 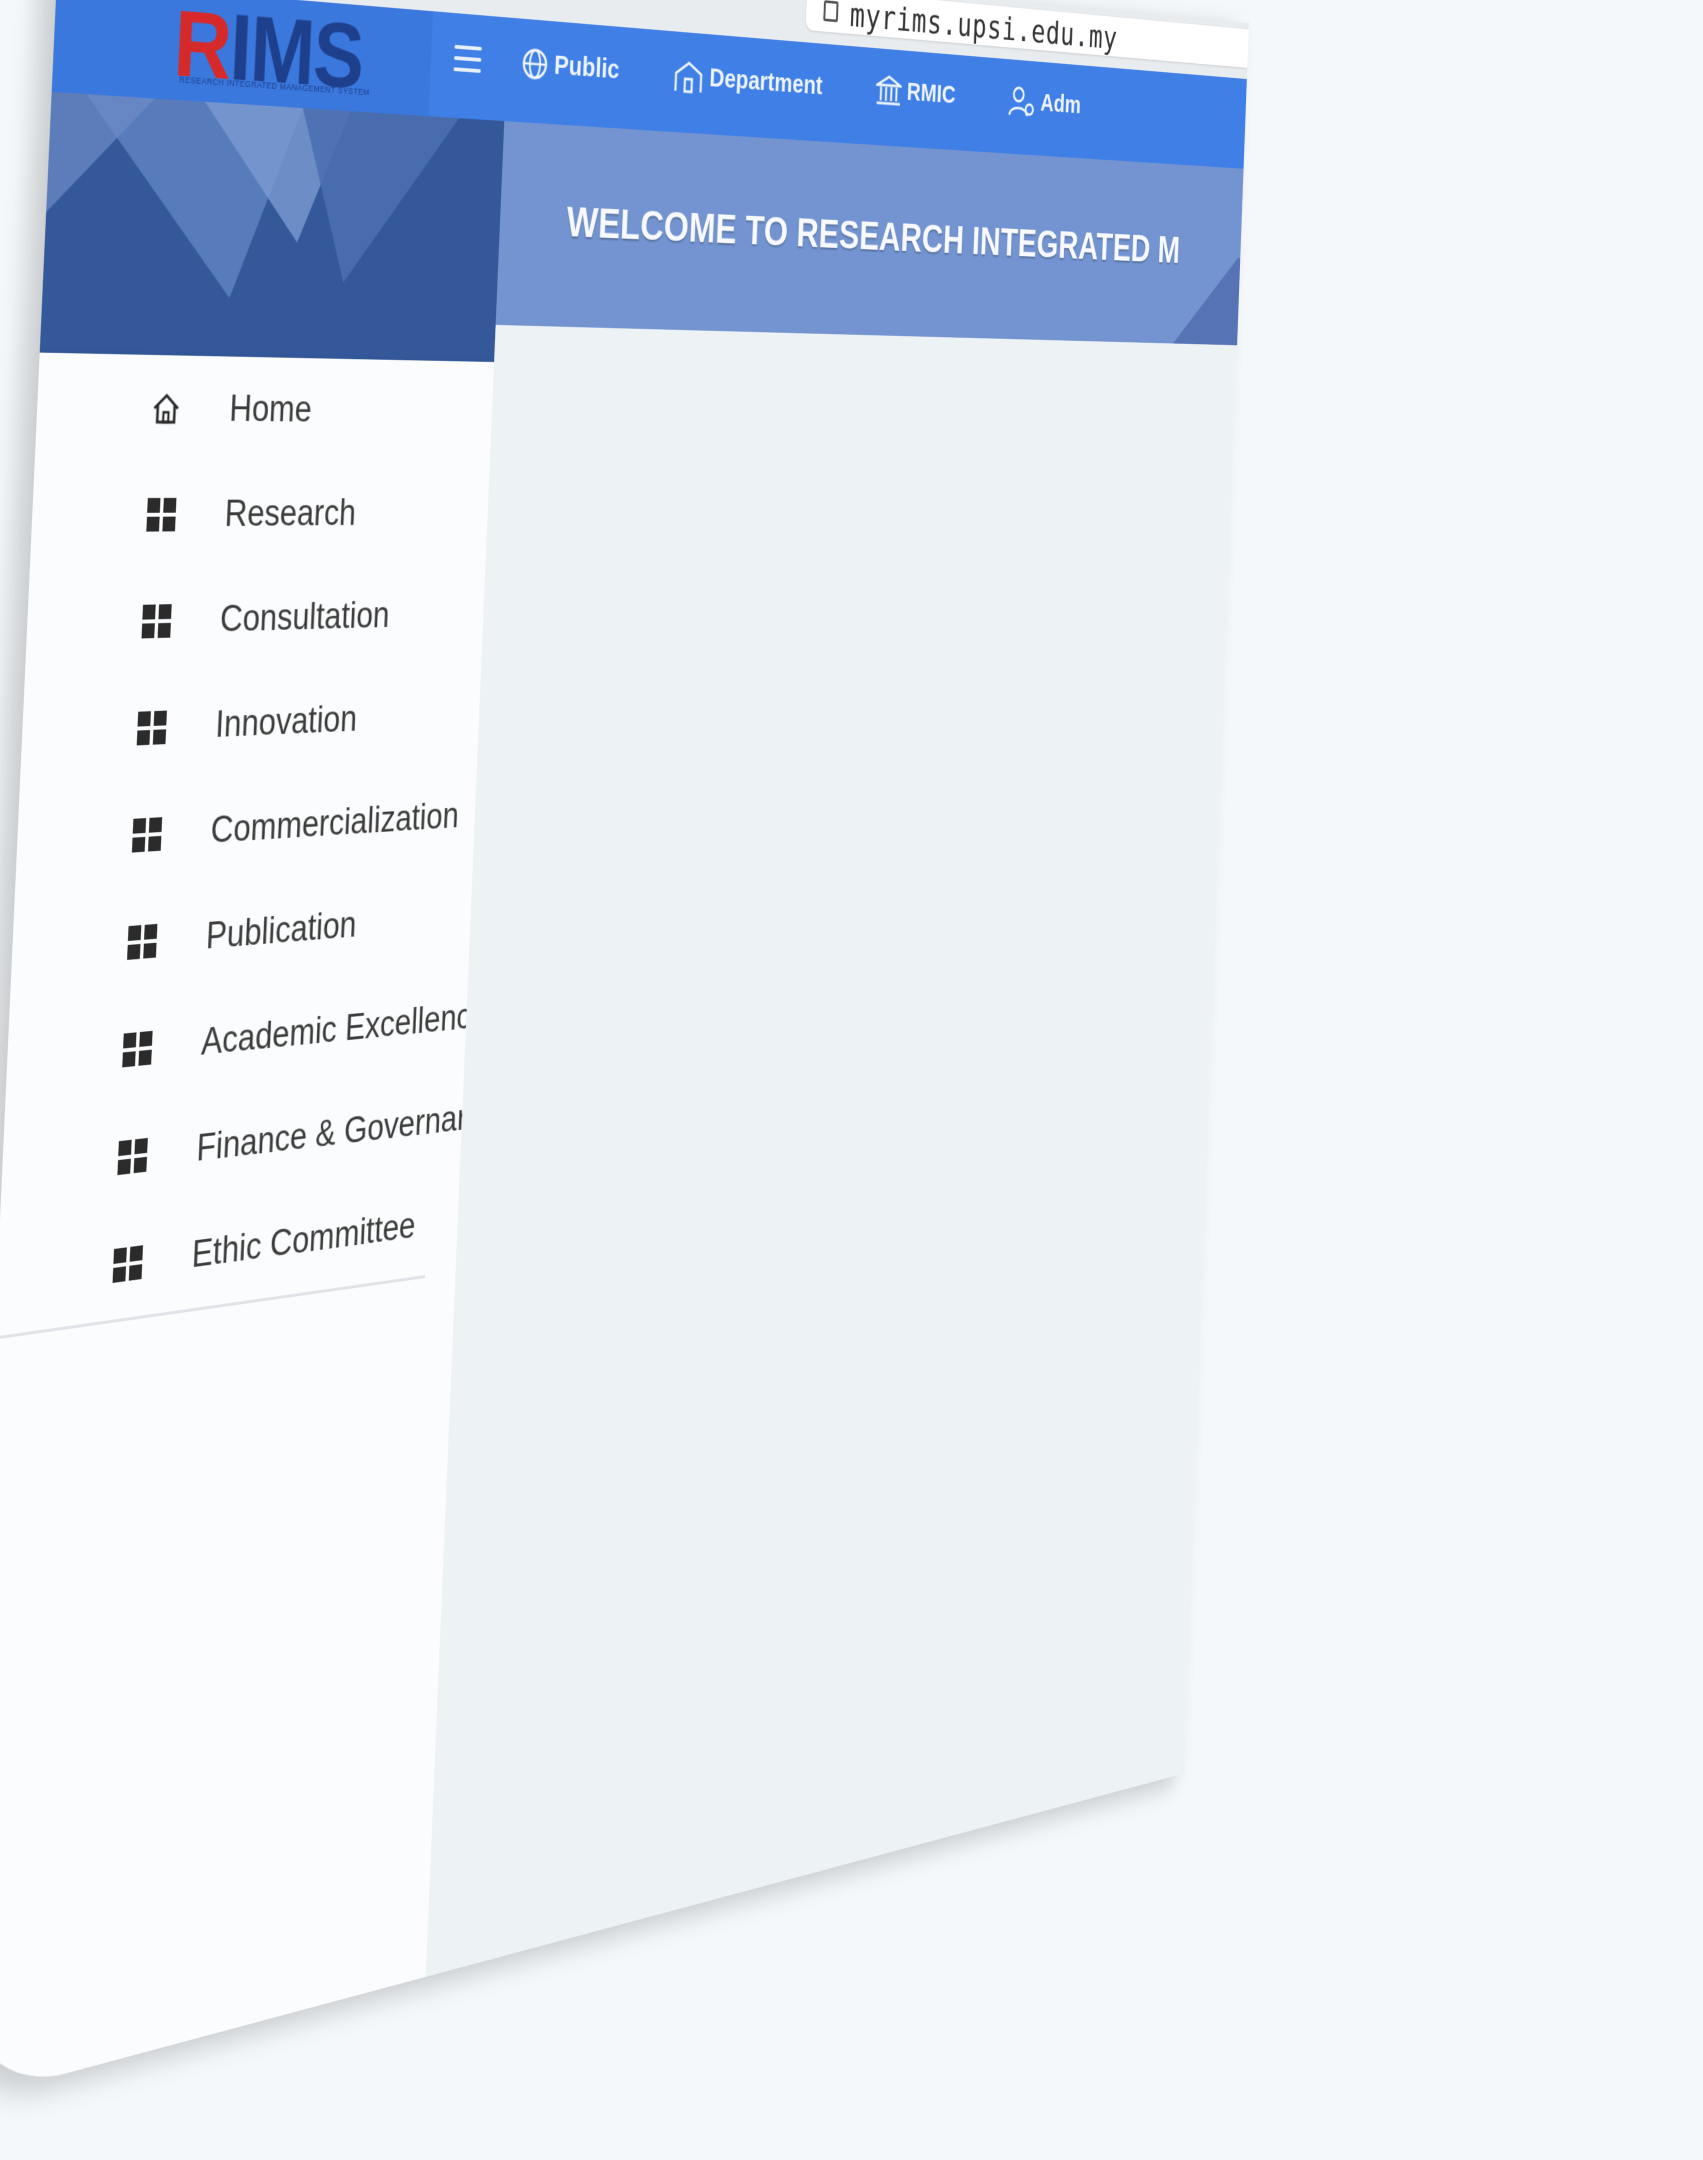 I want to click on sidebar-item-research: Research, so click(x=260, y=515).